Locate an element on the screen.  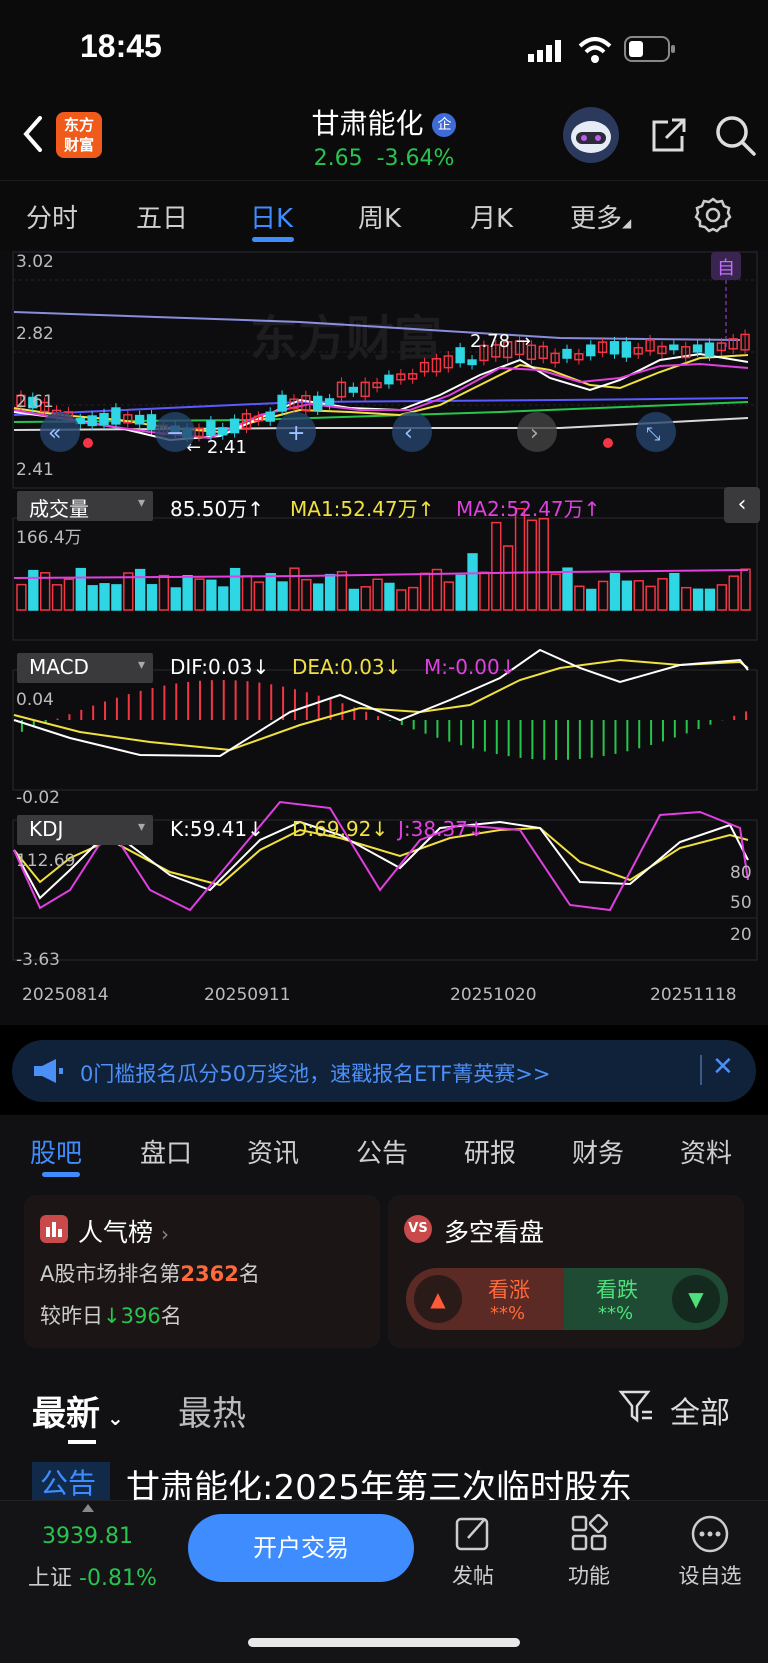
settings-icon is located at coordinates (713, 215).